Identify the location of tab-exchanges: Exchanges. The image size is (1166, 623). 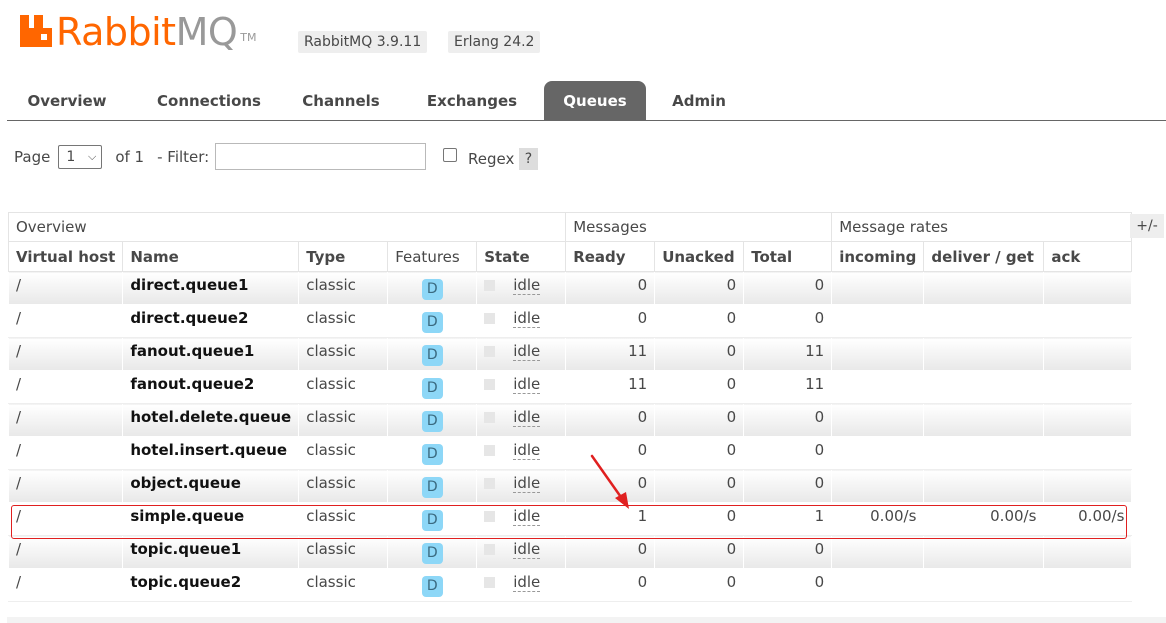
(472, 100).